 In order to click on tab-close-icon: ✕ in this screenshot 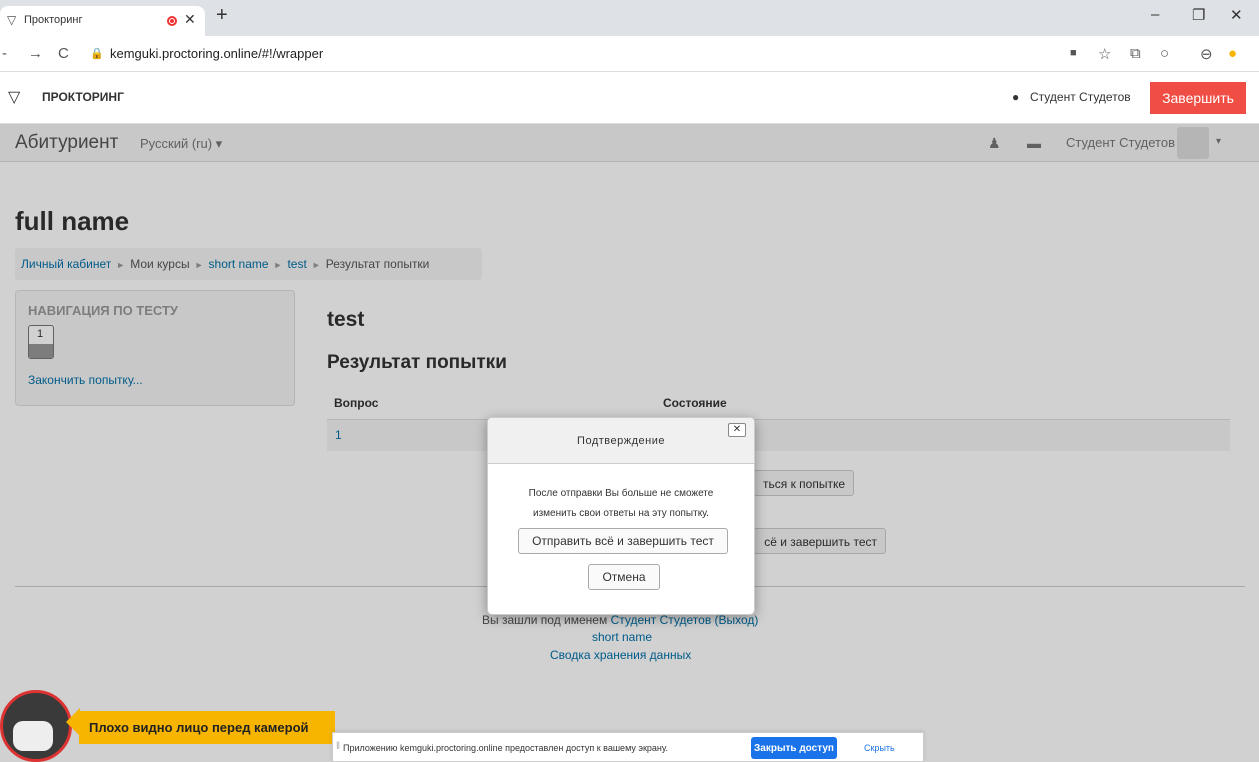, I will do `click(190, 19)`.